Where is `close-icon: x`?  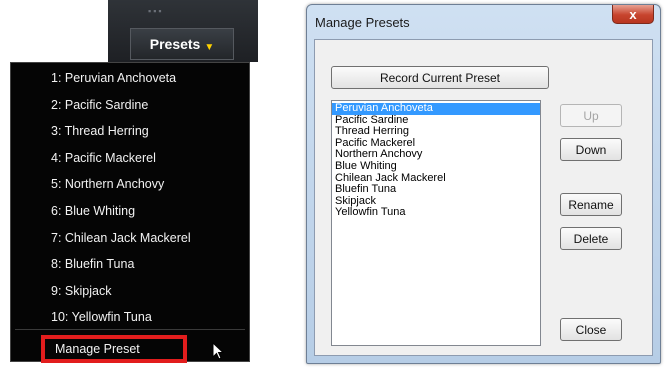 close-icon: x is located at coordinates (633, 14).